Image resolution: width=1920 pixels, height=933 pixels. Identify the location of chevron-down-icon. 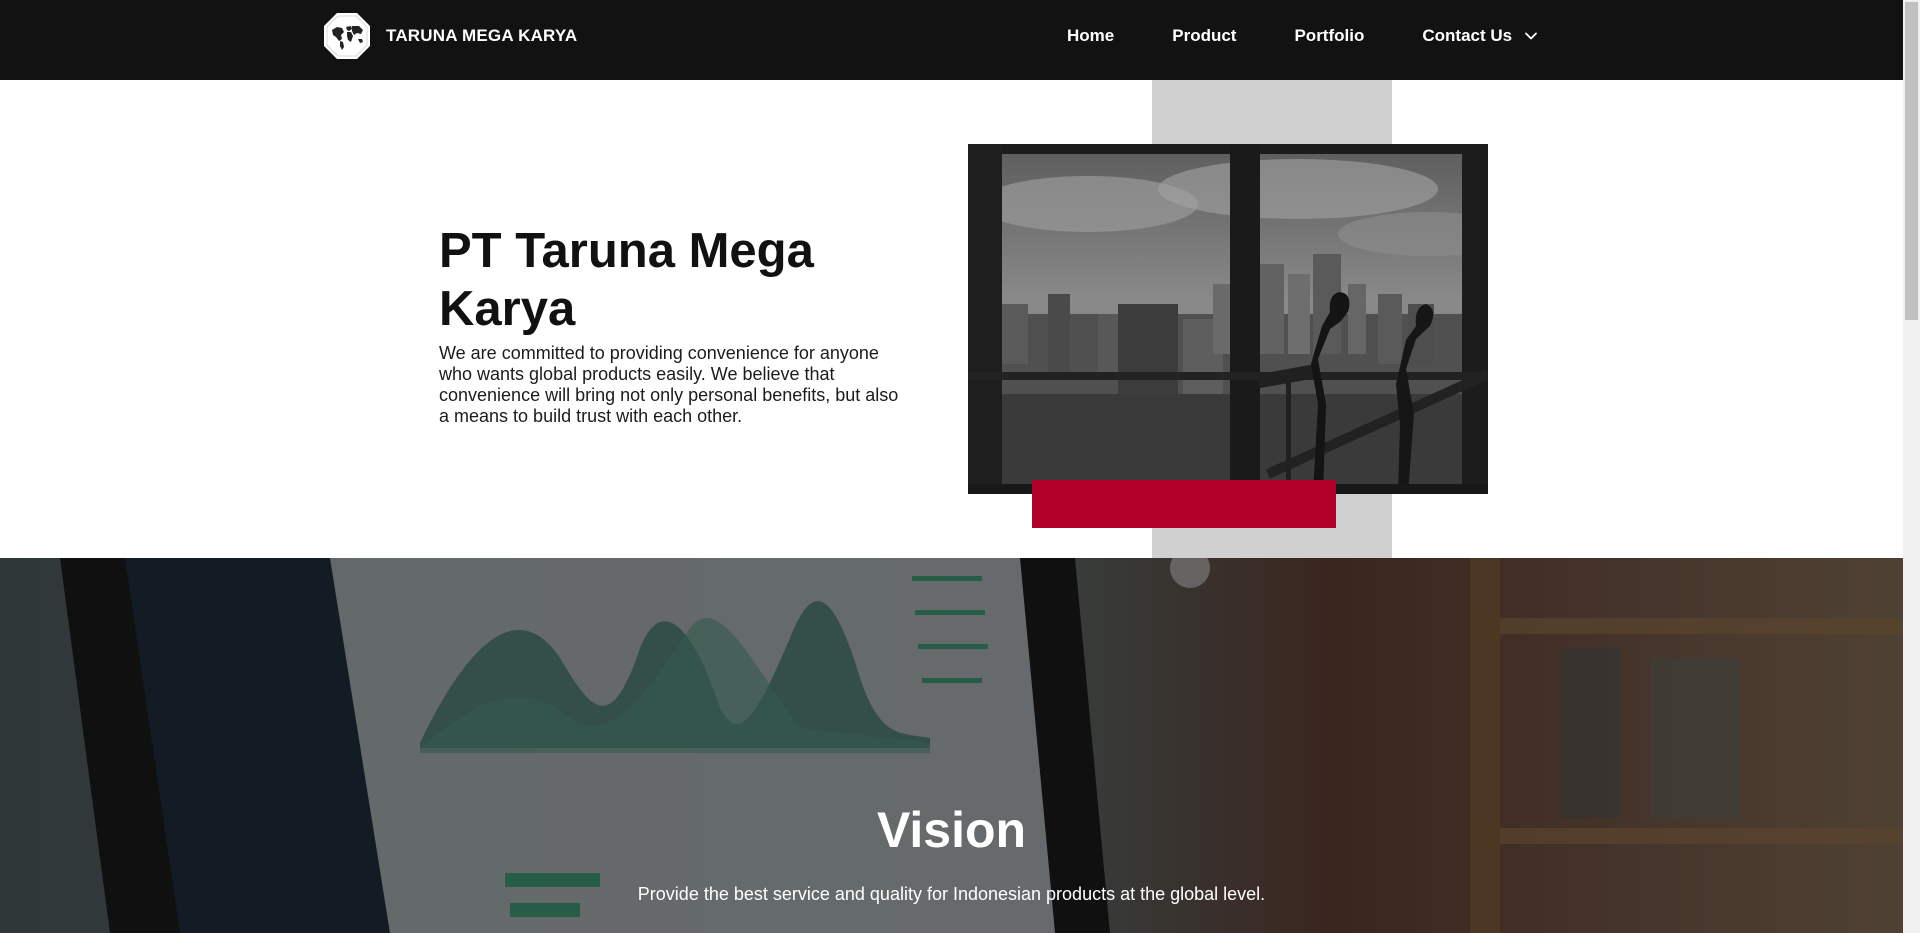
(1531, 36).